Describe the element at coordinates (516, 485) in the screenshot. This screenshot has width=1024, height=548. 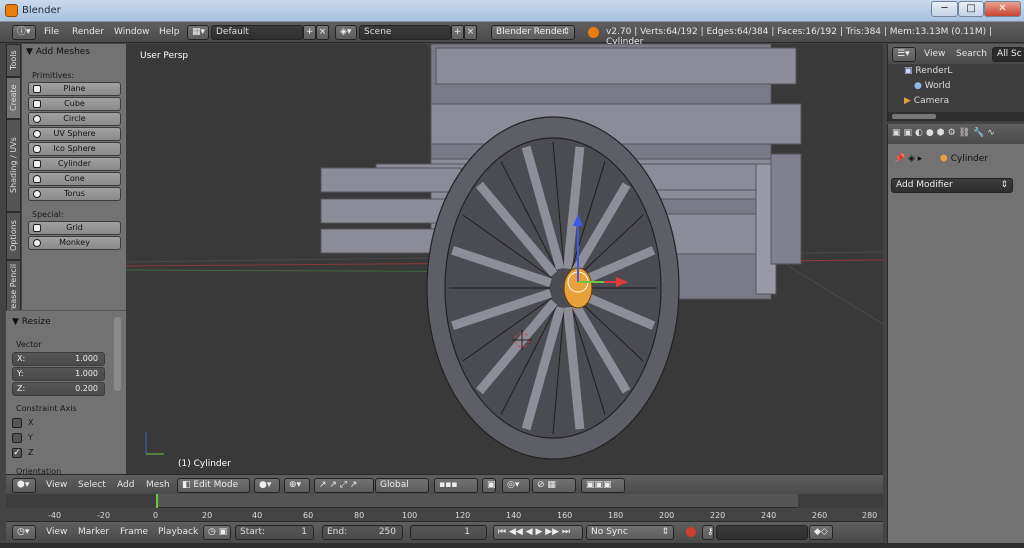
I see `proportional-edit-select: ◎▾` at that location.